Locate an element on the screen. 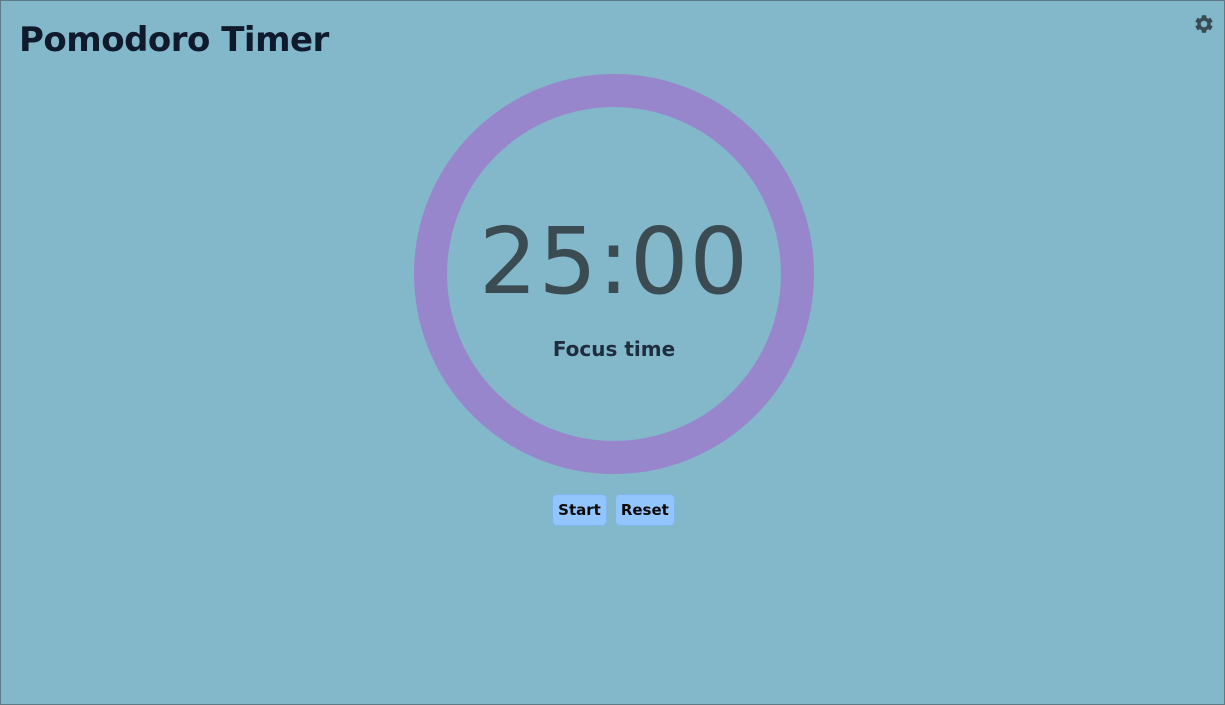 Image resolution: width=1225 pixels, height=705 pixels. gear-icon is located at coordinates (1204, 24).